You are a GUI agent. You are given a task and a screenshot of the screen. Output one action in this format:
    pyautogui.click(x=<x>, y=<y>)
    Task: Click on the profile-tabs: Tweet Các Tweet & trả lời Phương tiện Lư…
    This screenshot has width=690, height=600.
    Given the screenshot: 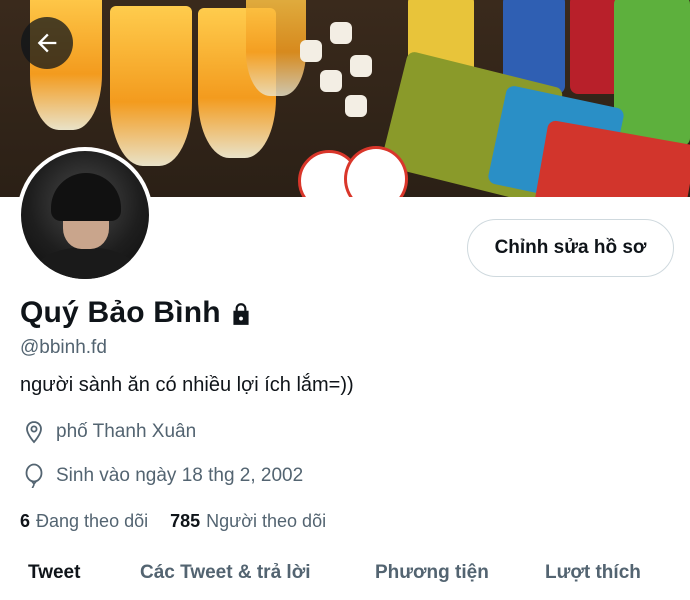 What is the action you would take?
    pyautogui.click(x=345, y=576)
    